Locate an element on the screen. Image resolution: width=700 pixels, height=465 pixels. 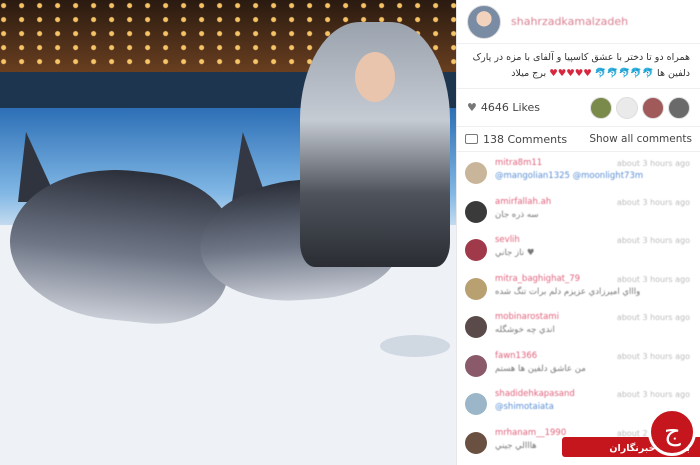
show-all-comments-link: Show all comments is located at coordinates (640, 139).